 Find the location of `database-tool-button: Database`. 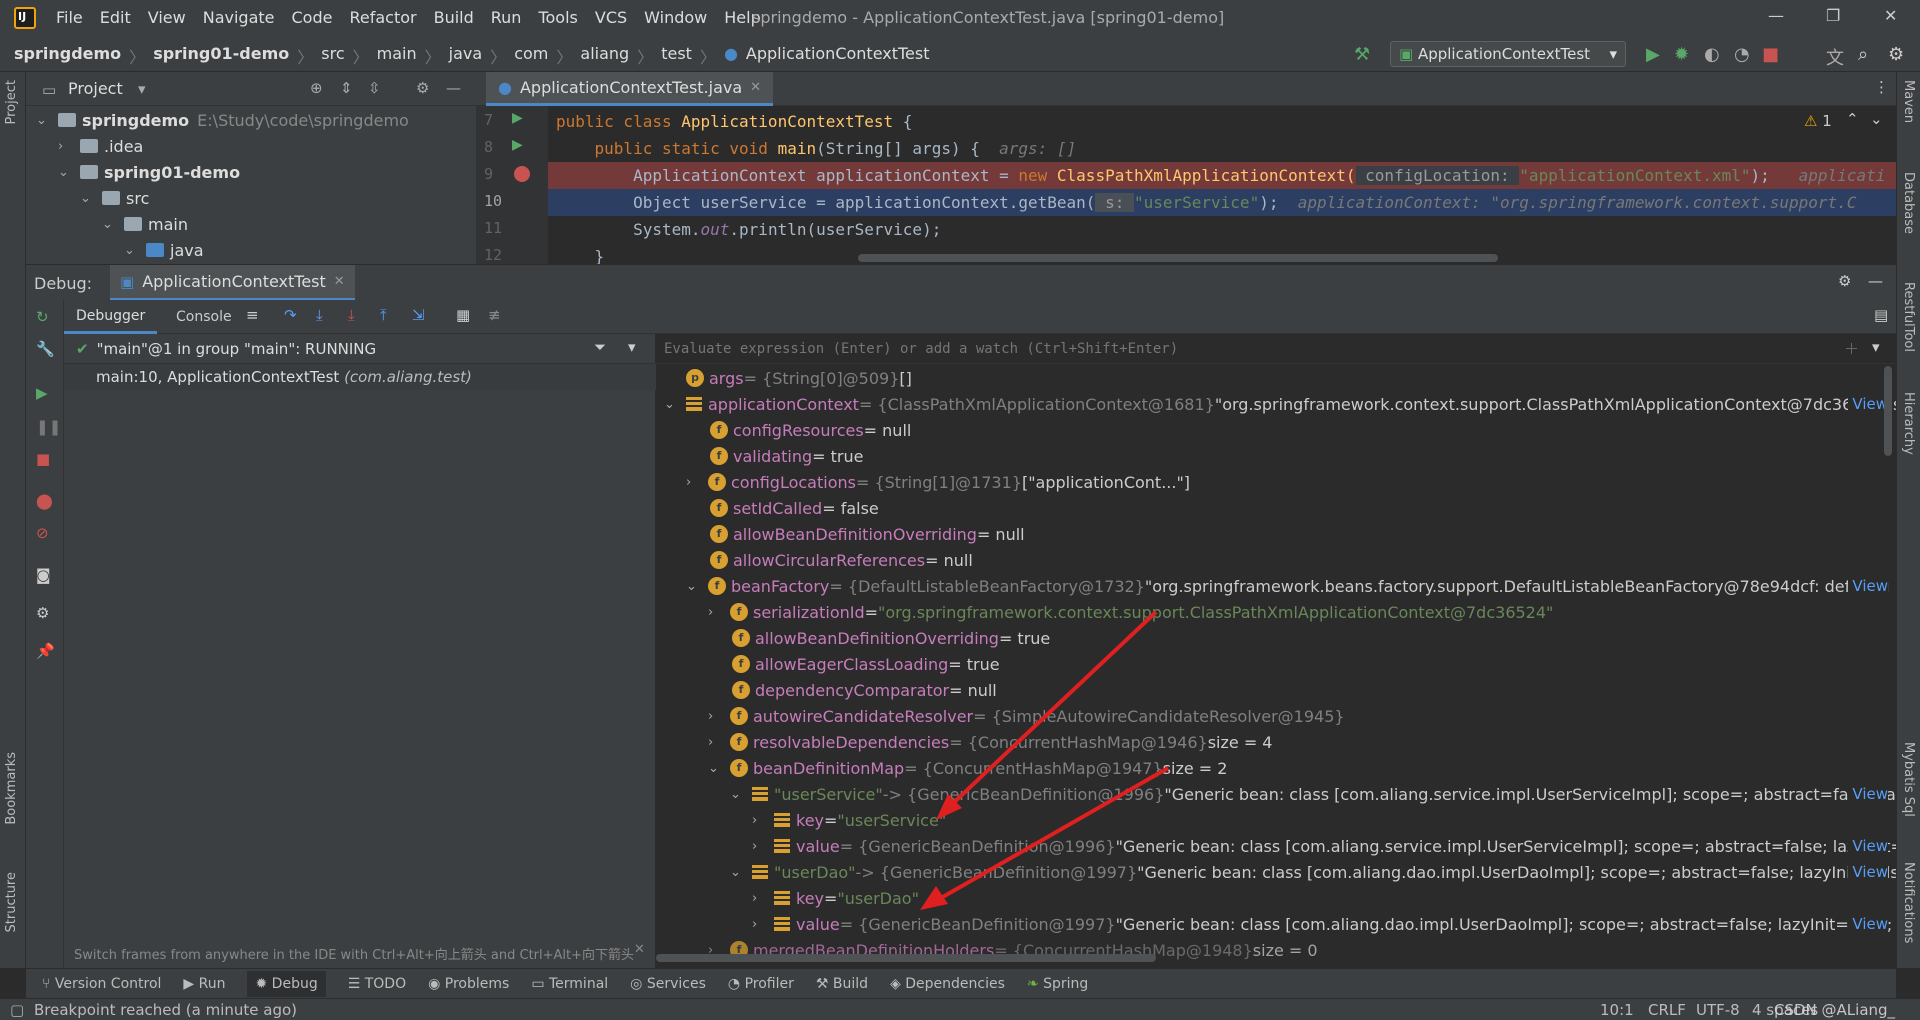

database-tool-button: Database is located at coordinates (1908, 203).